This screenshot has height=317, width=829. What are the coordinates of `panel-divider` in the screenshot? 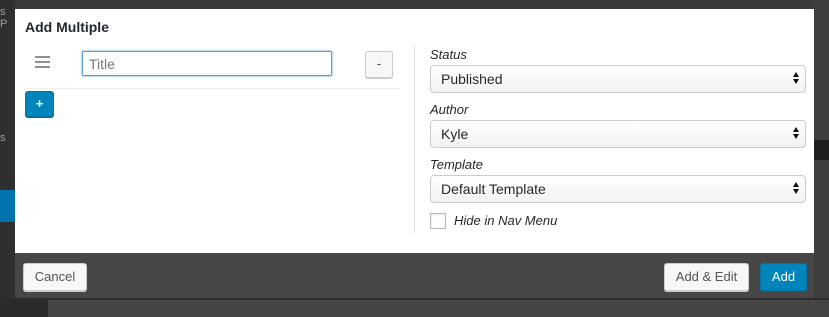 It's located at (414, 139).